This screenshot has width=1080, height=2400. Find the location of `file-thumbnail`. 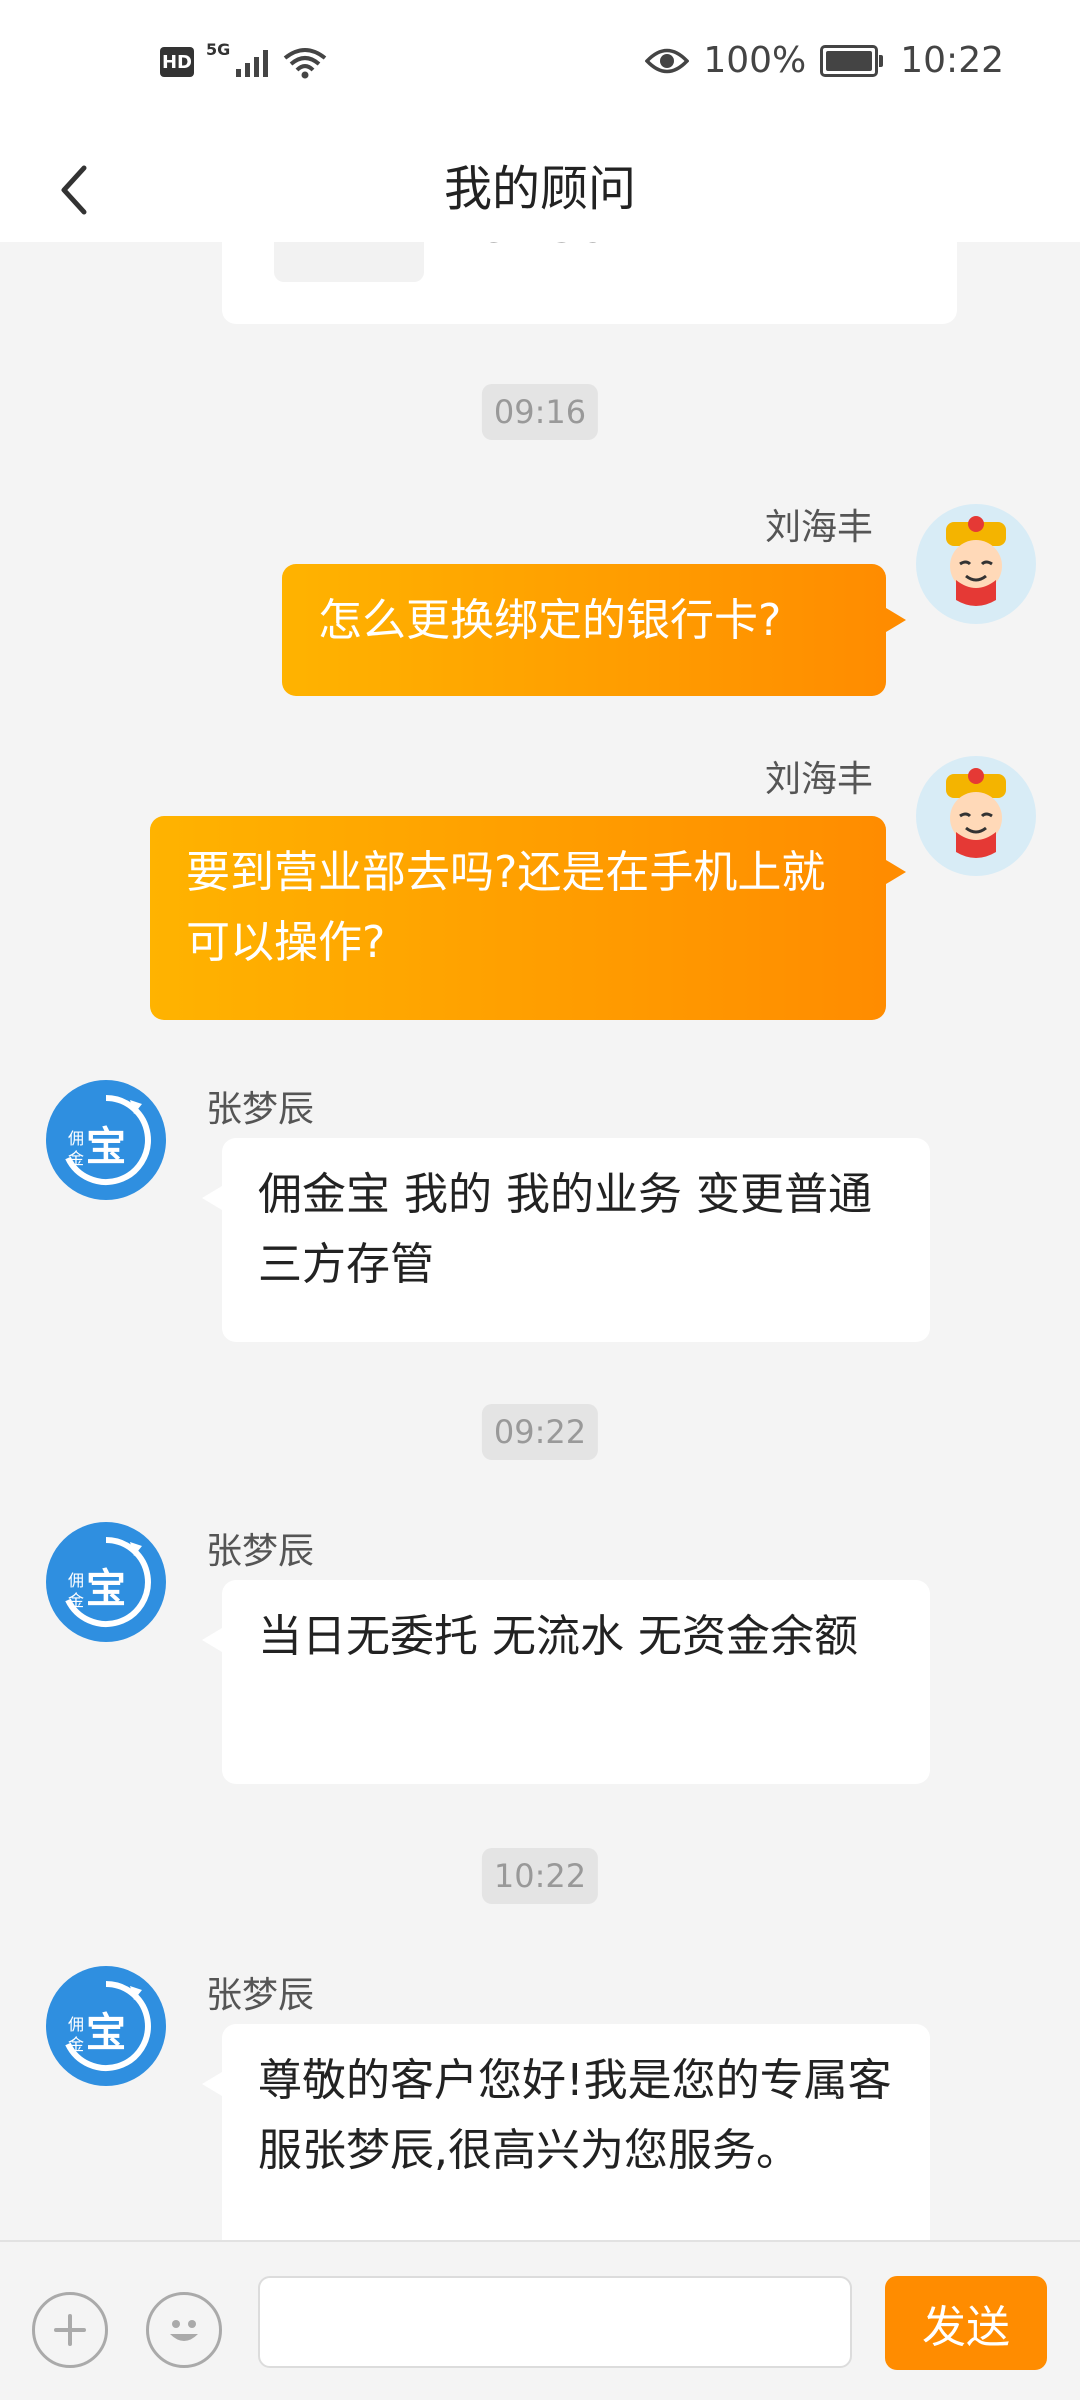

file-thumbnail is located at coordinates (349, 262).